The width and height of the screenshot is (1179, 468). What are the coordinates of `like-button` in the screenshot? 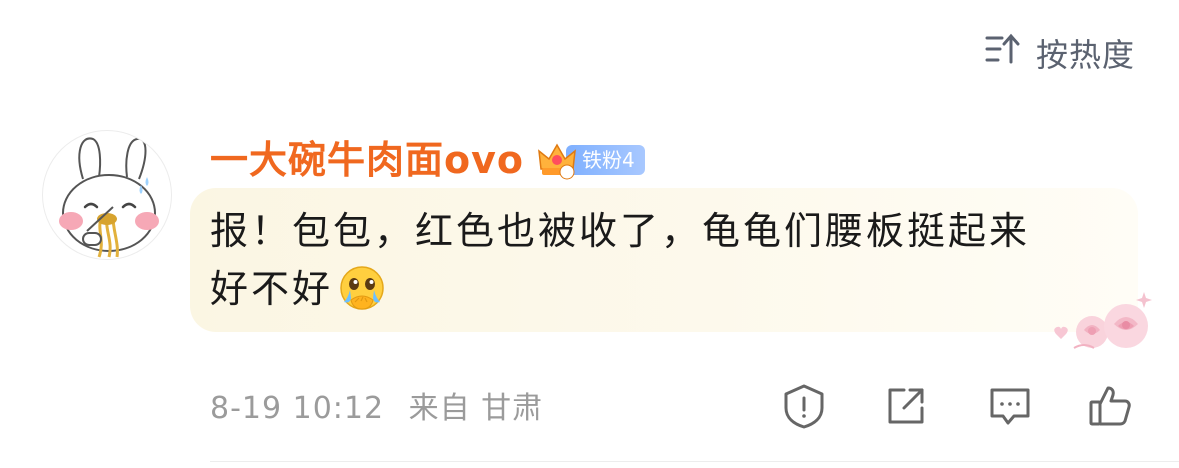 It's located at (1110, 408).